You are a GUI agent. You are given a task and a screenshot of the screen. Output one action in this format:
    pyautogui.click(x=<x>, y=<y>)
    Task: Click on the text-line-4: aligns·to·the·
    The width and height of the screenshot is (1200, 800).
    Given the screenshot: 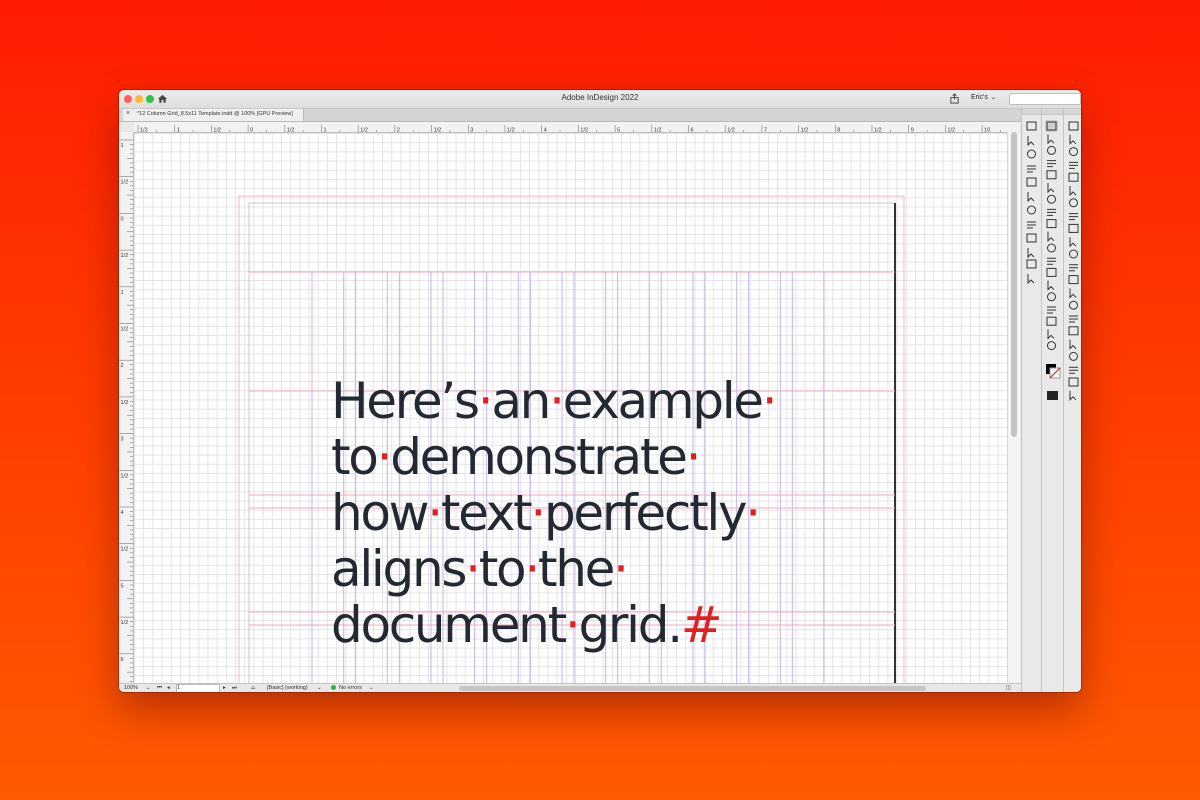 What is the action you would take?
    pyautogui.click(x=480, y=569)
    